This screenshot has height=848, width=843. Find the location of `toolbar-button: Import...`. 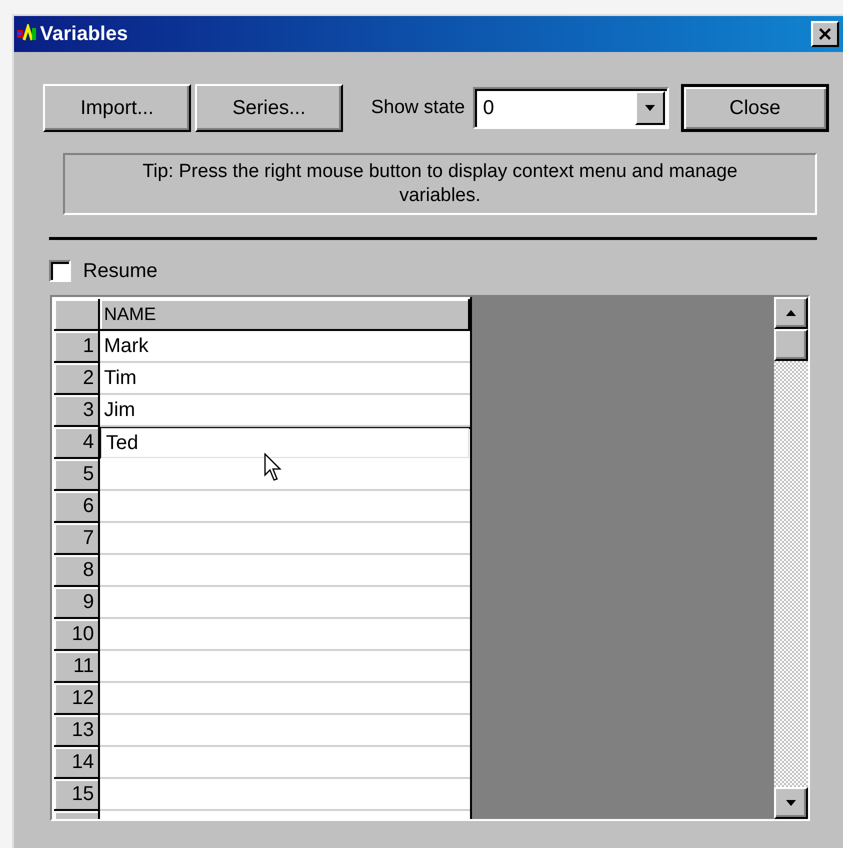

toolbar-button: Import... is located at coordinates (117, 108).